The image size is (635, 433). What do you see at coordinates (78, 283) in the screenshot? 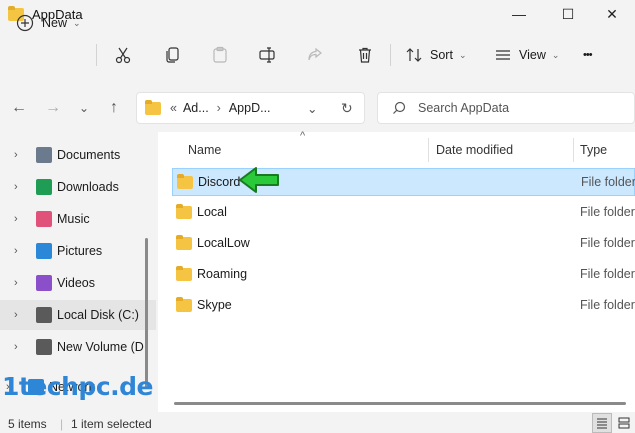
I see `sidebar-item: › Videos` at bounding box center [78, 283].